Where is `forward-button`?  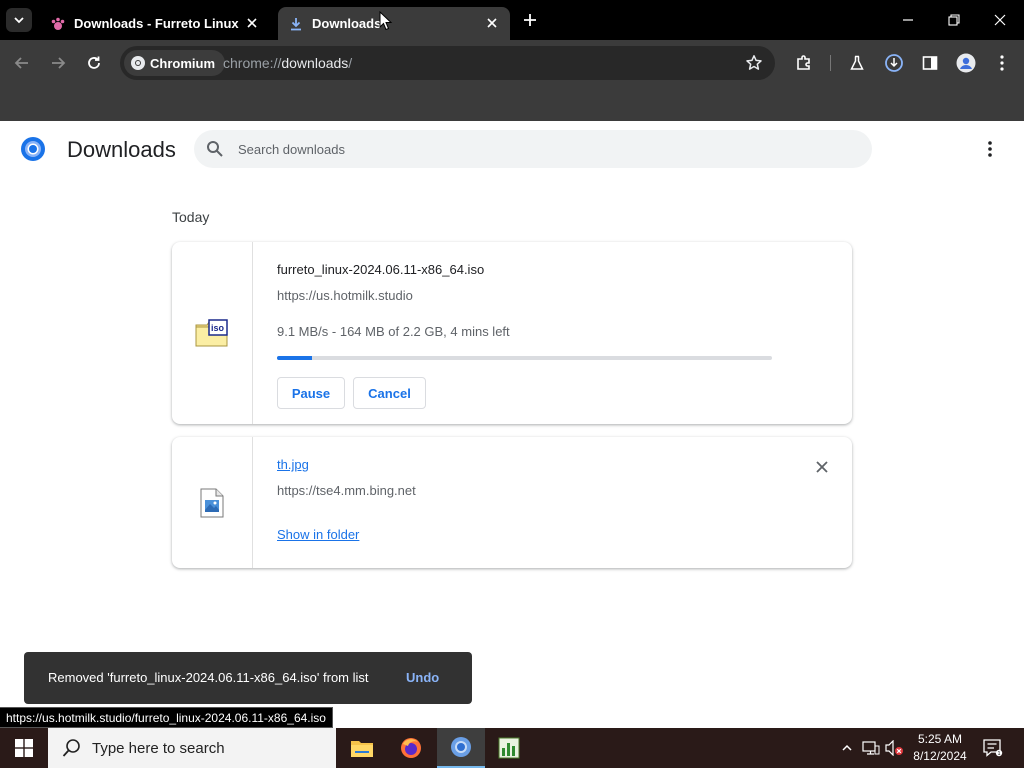
forward-button is located at coordinates (58, 63).